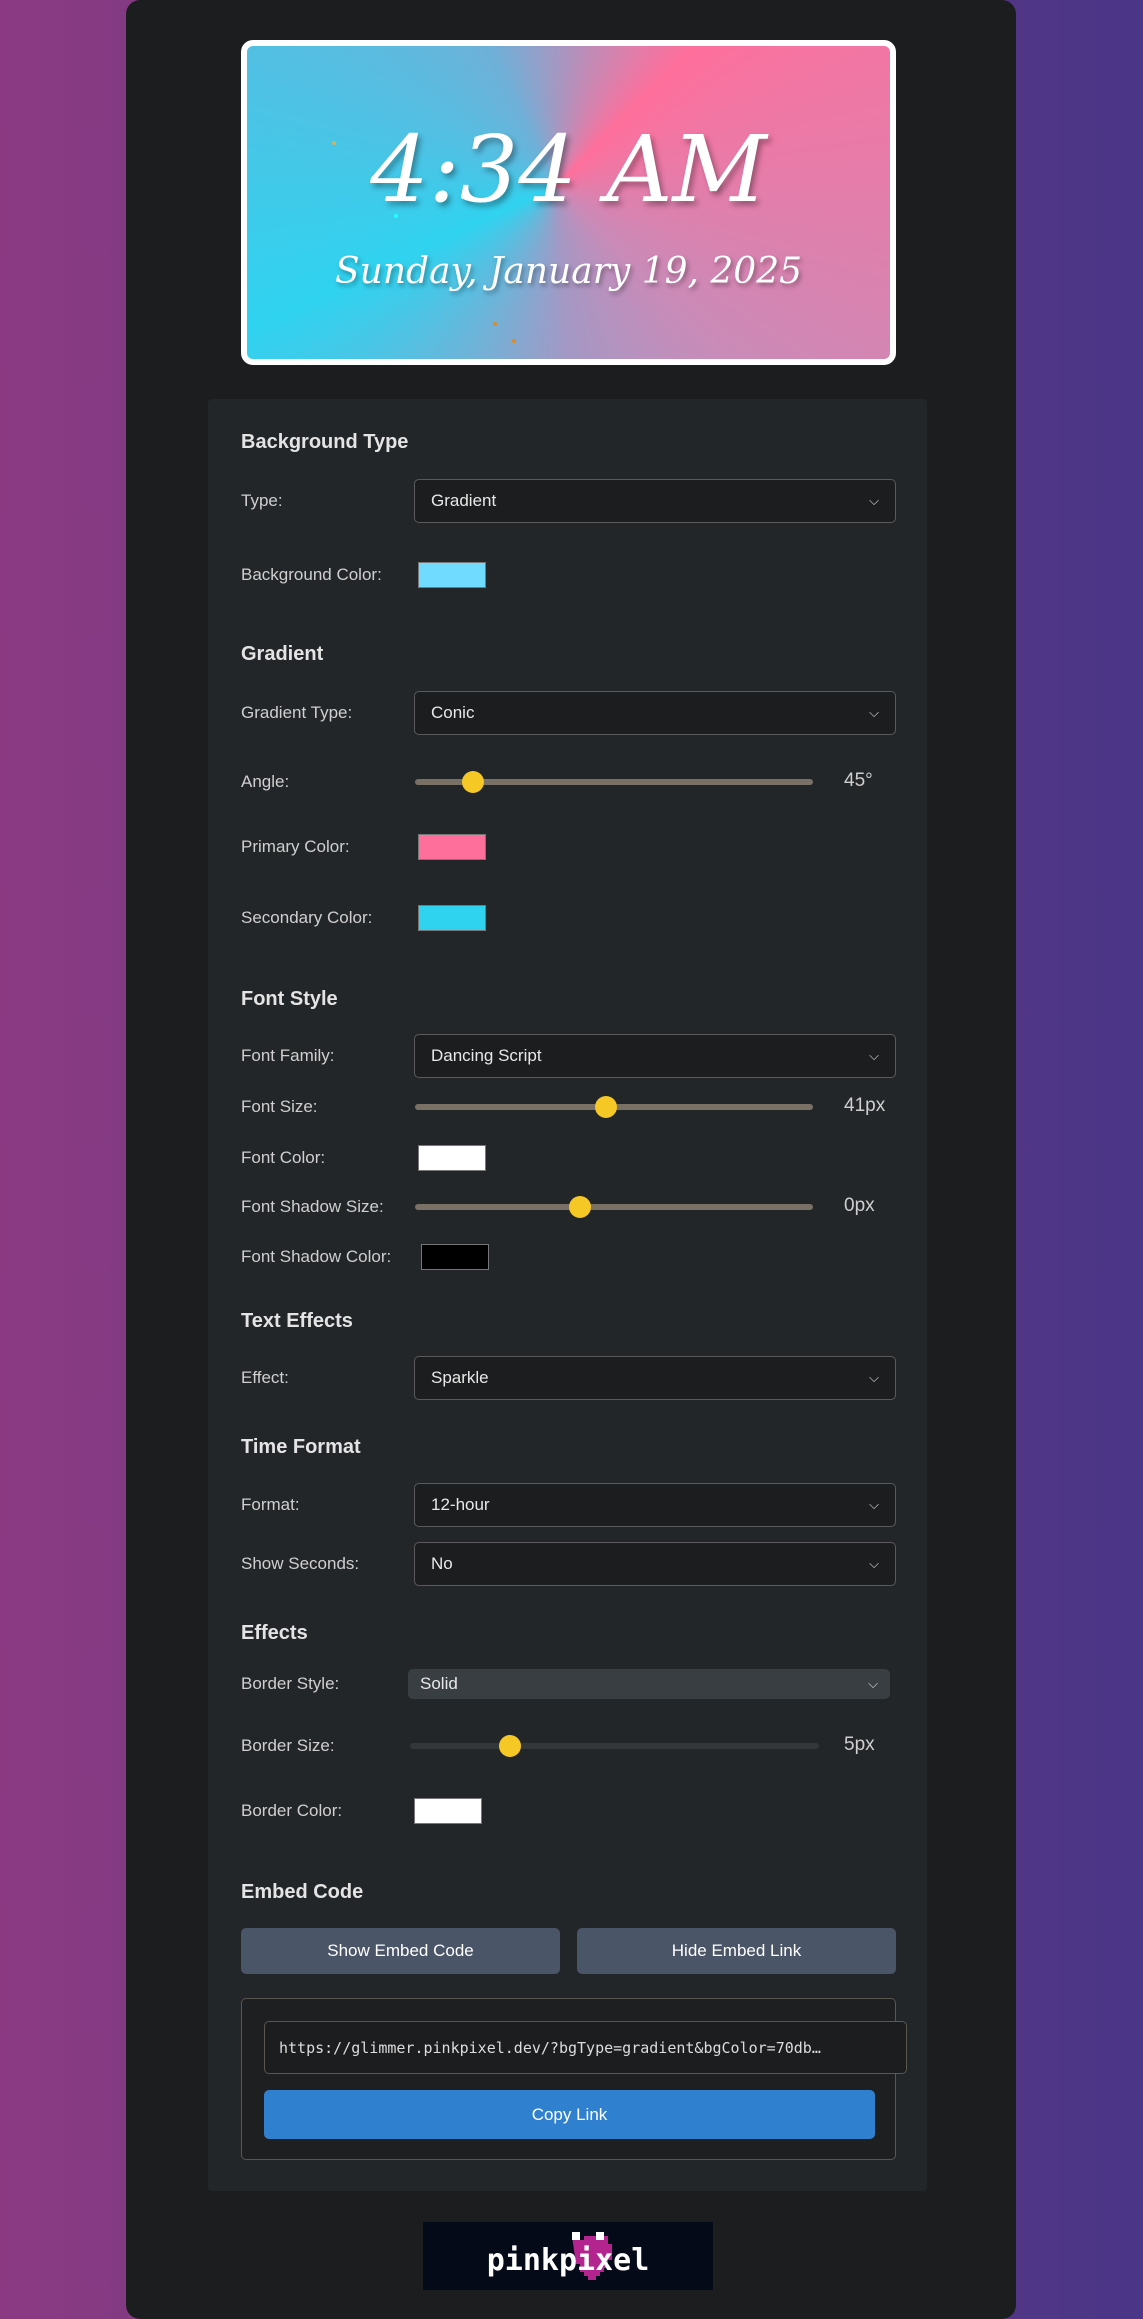 This screenshot has width=1143, height=2319. What do you see at coordinates (452, 918) in the screenshot?
I see `secondary-color-swatch` at bounding box center [452, 918].